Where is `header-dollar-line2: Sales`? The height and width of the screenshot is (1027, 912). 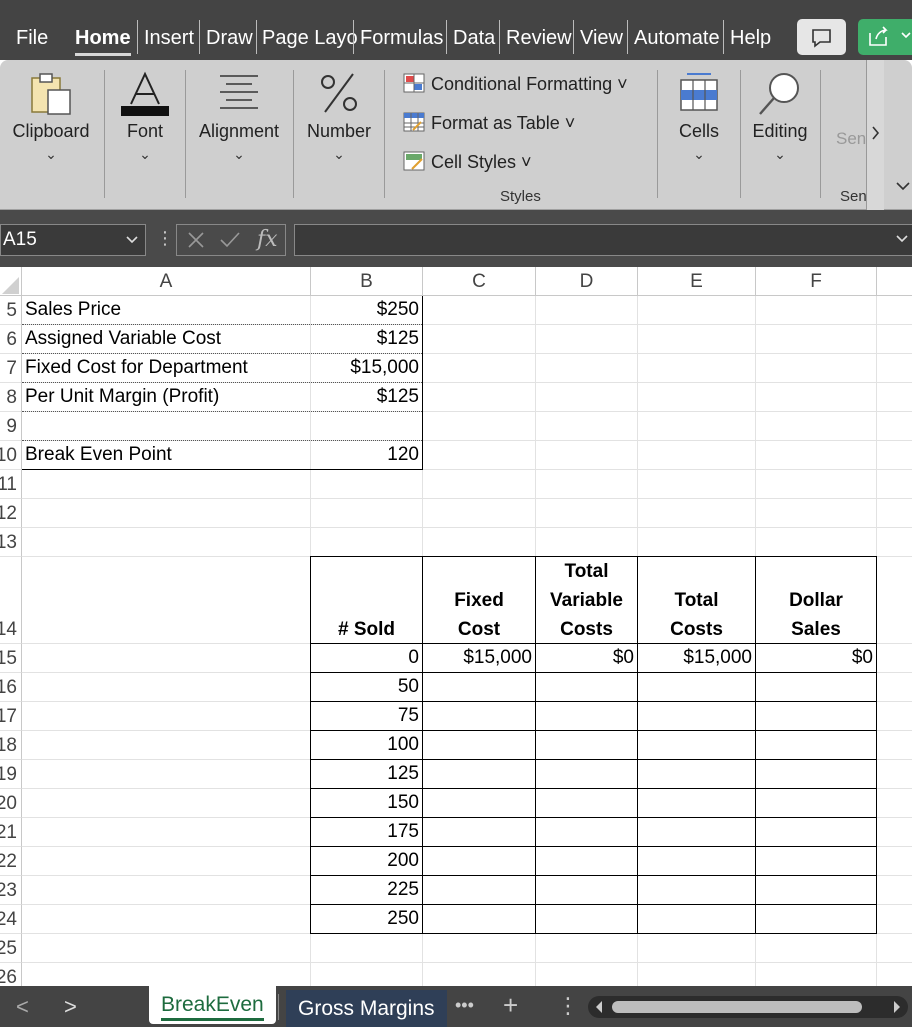
header-dollar-line2: Sales is located at coordinates (816, 629).